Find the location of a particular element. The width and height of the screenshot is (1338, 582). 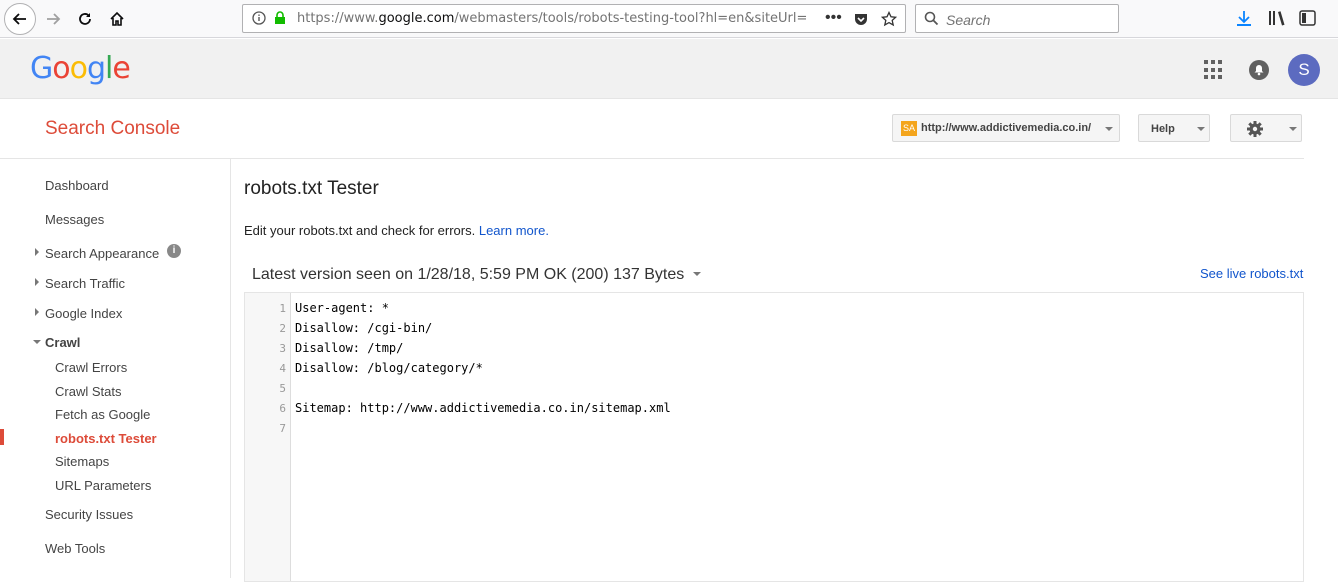

site-selector: SA http://www.addictivemedia.co.in/ is located at coordinates (1006, 128).